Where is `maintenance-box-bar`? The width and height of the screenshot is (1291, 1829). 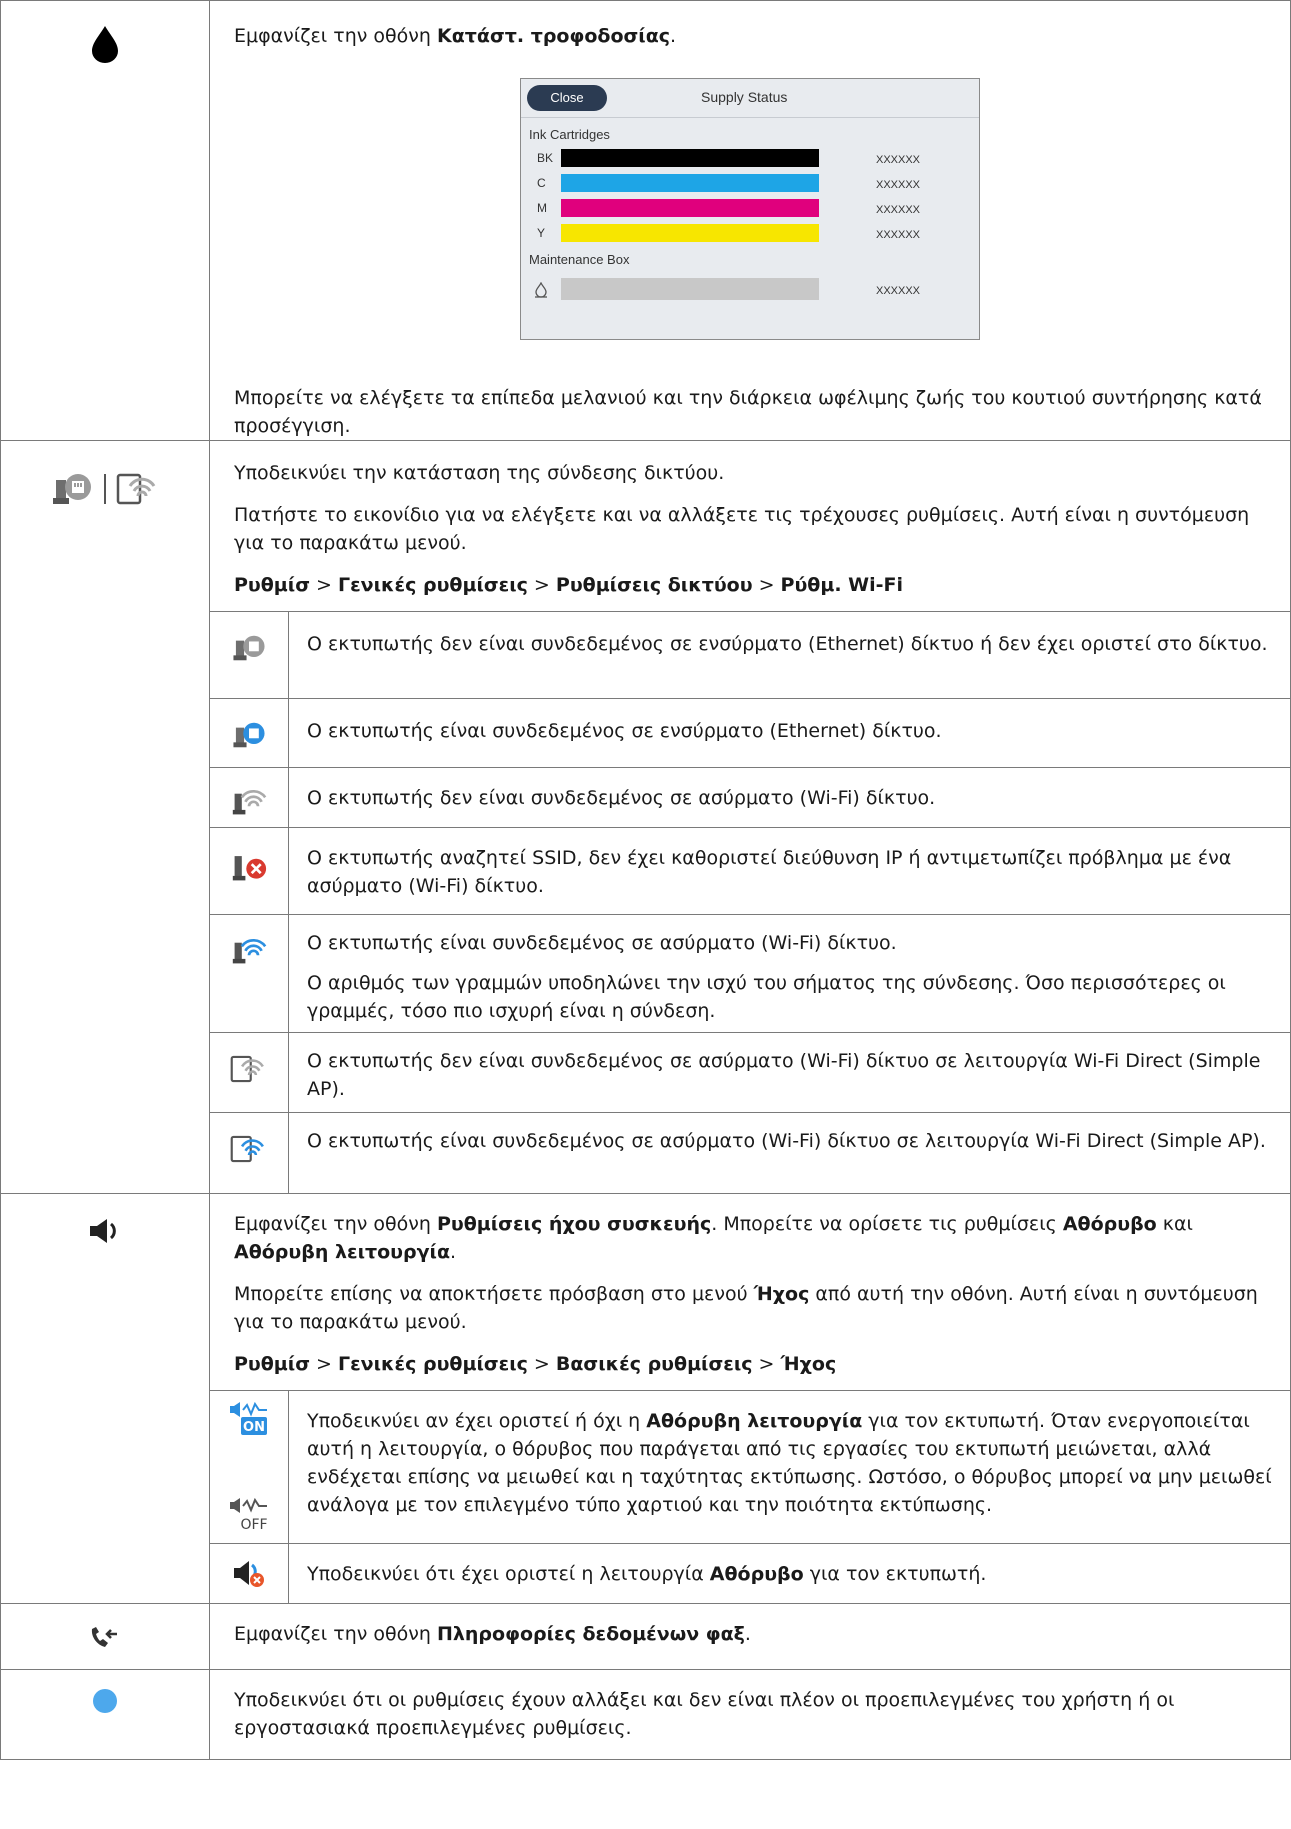
maintenance-box-bar is located at coordinates (690, 289).